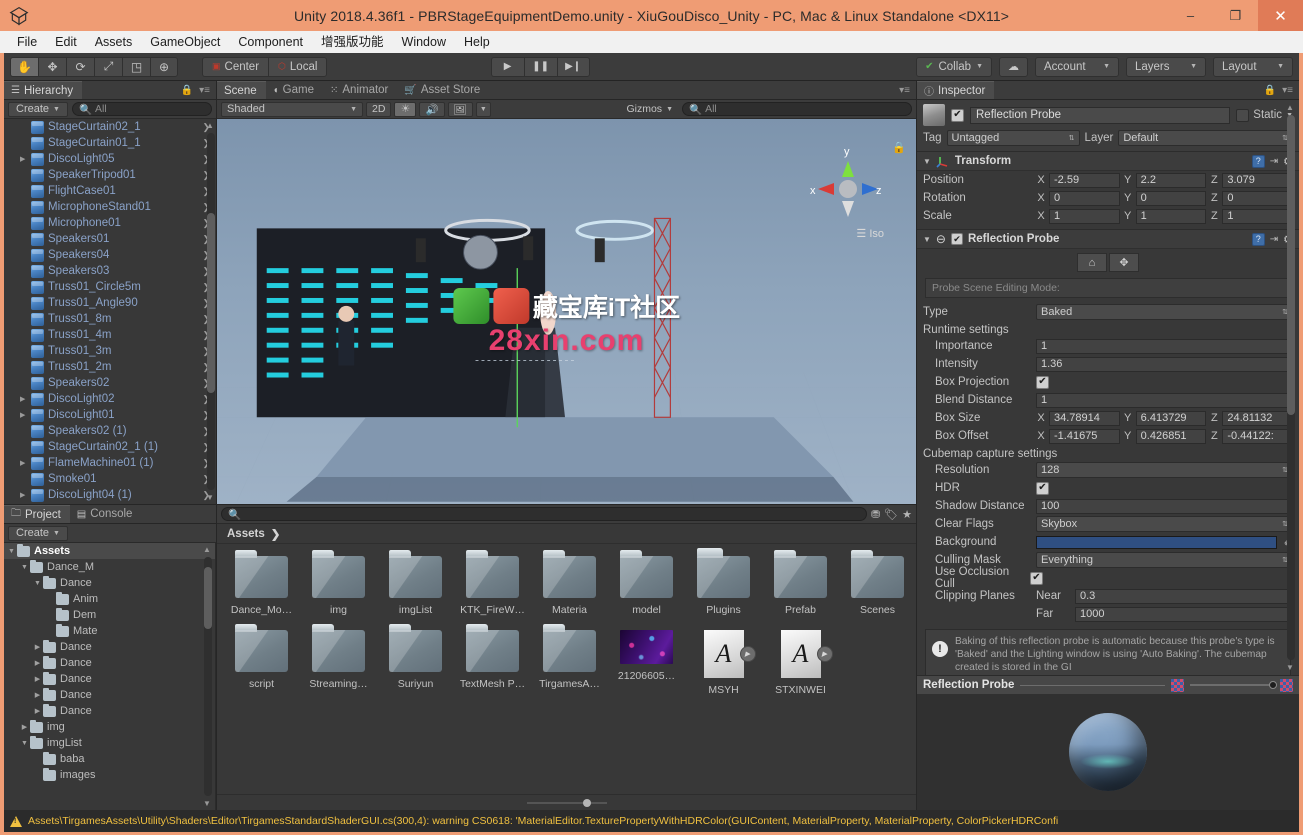 This screenshot has width=1303, height=835. What do you see at coordinates (109, 727) in the screenshot?
I see `project-tree-item: ▶ img` at bounding box center [109, 727].